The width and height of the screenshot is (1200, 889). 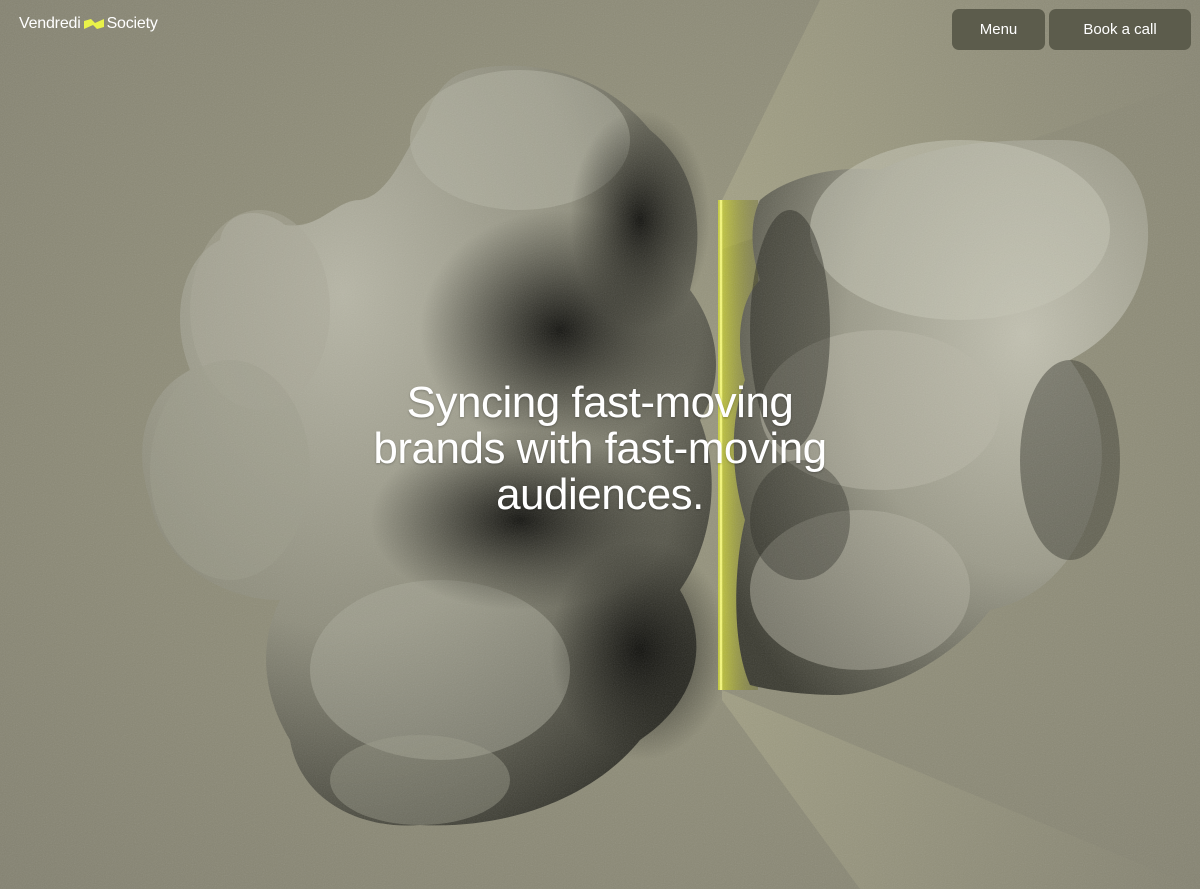 I want to click on brand-logo: Vendredi Society, so click(x=88, y=24).